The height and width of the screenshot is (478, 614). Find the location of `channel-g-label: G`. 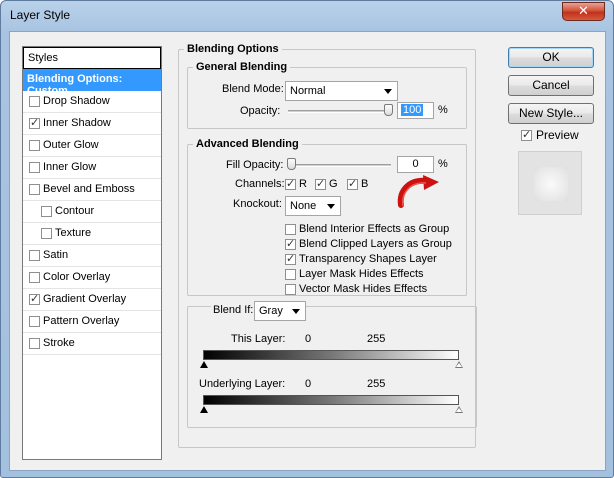

channel-g-label: G is located at coordinates (333, 184).